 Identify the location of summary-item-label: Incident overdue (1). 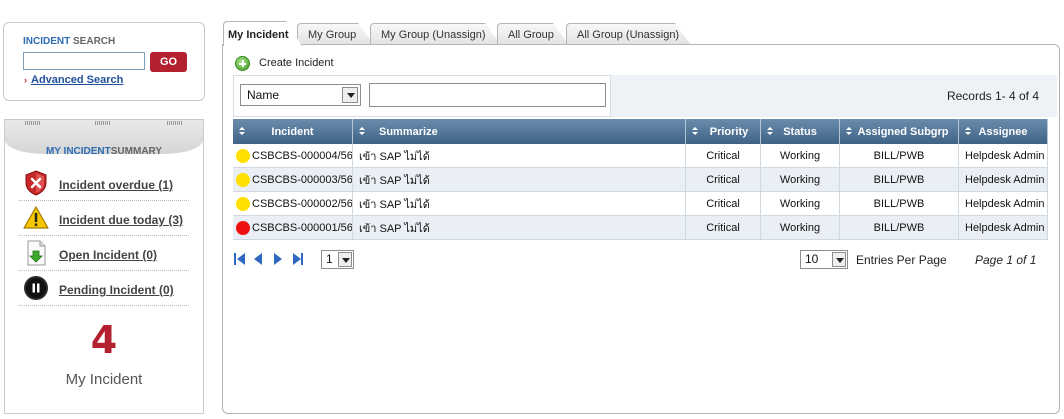
(116, 185).